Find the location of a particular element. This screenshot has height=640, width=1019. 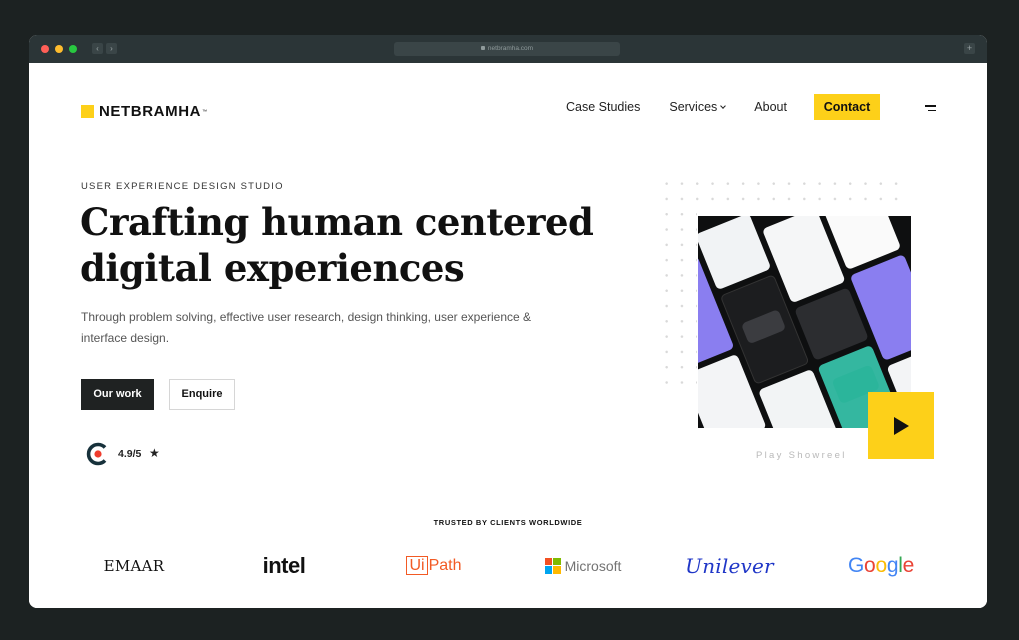

chevron-down-icon is located at coordinates (723, 105).